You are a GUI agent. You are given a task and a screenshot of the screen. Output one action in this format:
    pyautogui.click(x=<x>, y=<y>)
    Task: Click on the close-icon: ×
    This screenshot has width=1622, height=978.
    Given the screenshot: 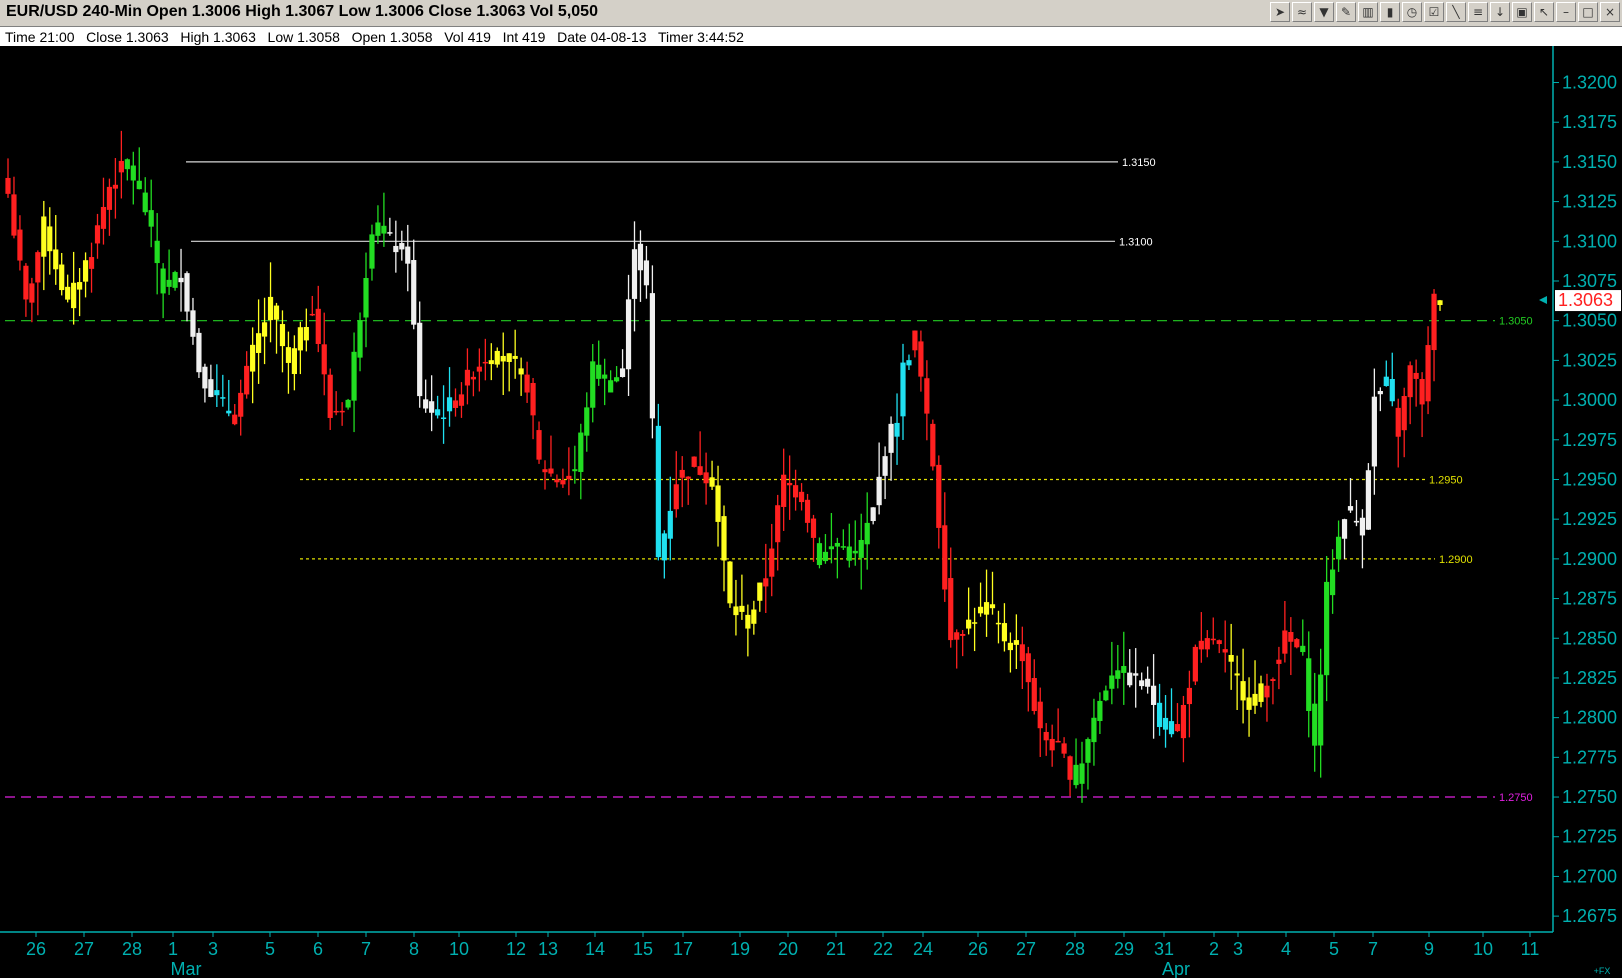 What is the action you would take?
    pyautogui.click(x=1610, y=12)
    